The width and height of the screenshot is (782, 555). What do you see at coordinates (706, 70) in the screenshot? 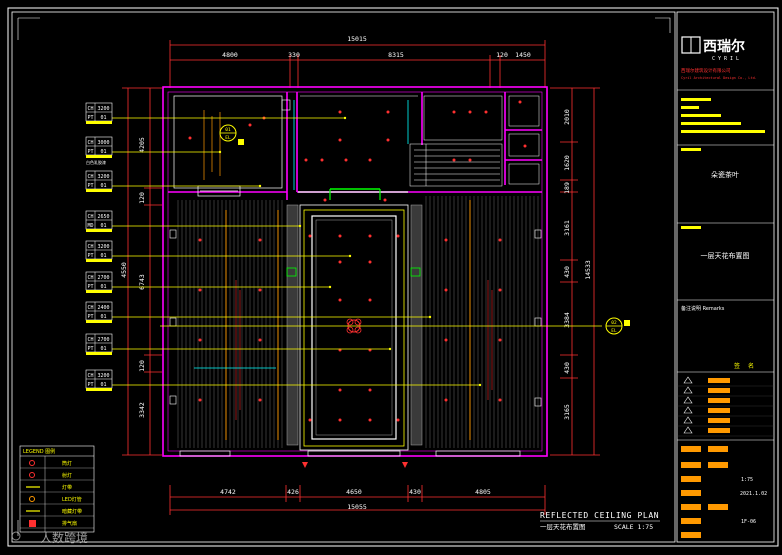
I see `company-cn: 西瑞尔建筑设计有限公司` at bounding box center [706, 70].